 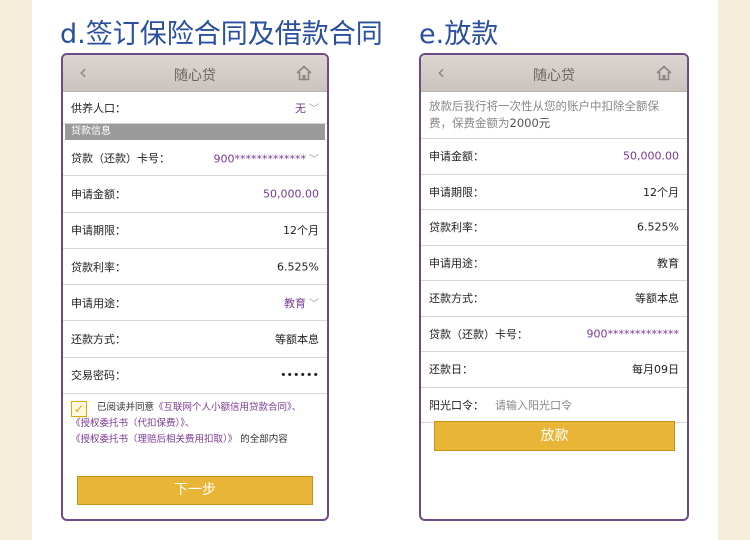 What do you see at coordinates (195, 132) in the screenshot?
I see `section-loan-info: 贷款信息` at bounding box center [195, 132].